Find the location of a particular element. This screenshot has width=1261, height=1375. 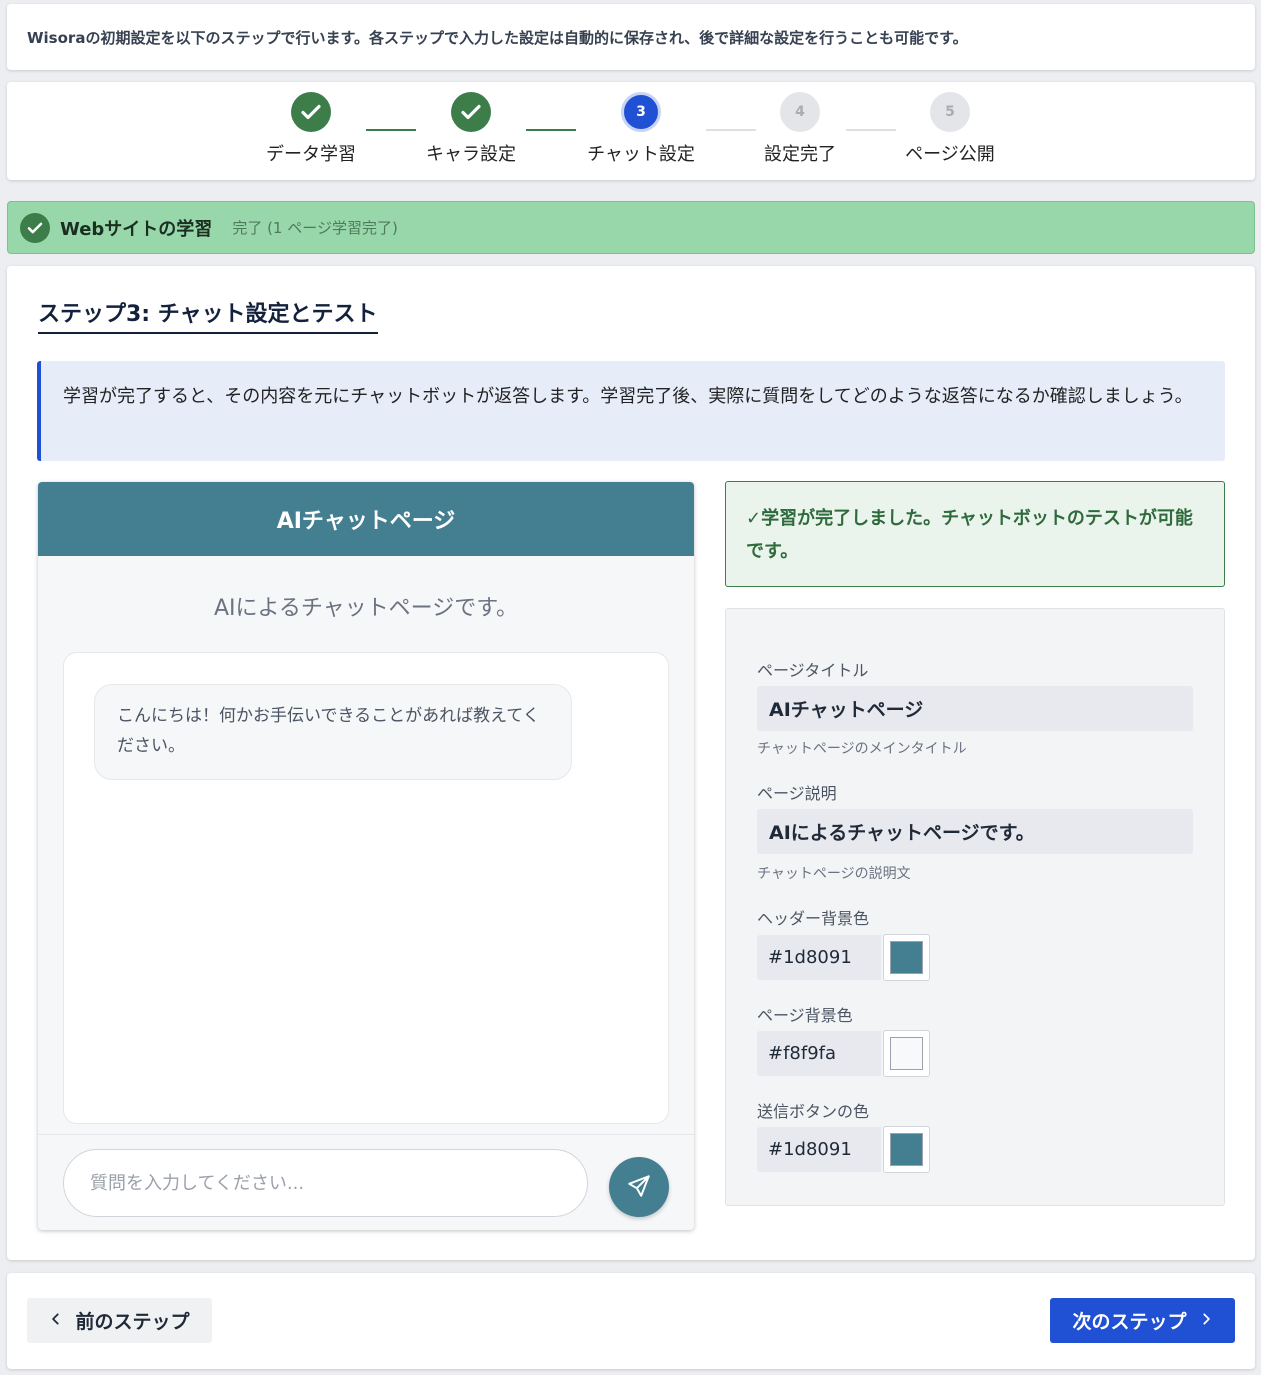

setup-stepper: データ学習 キャラ設定 3 チャット設定 4 設定完了 5 ページ公開 is located at coordinates (631, 131).